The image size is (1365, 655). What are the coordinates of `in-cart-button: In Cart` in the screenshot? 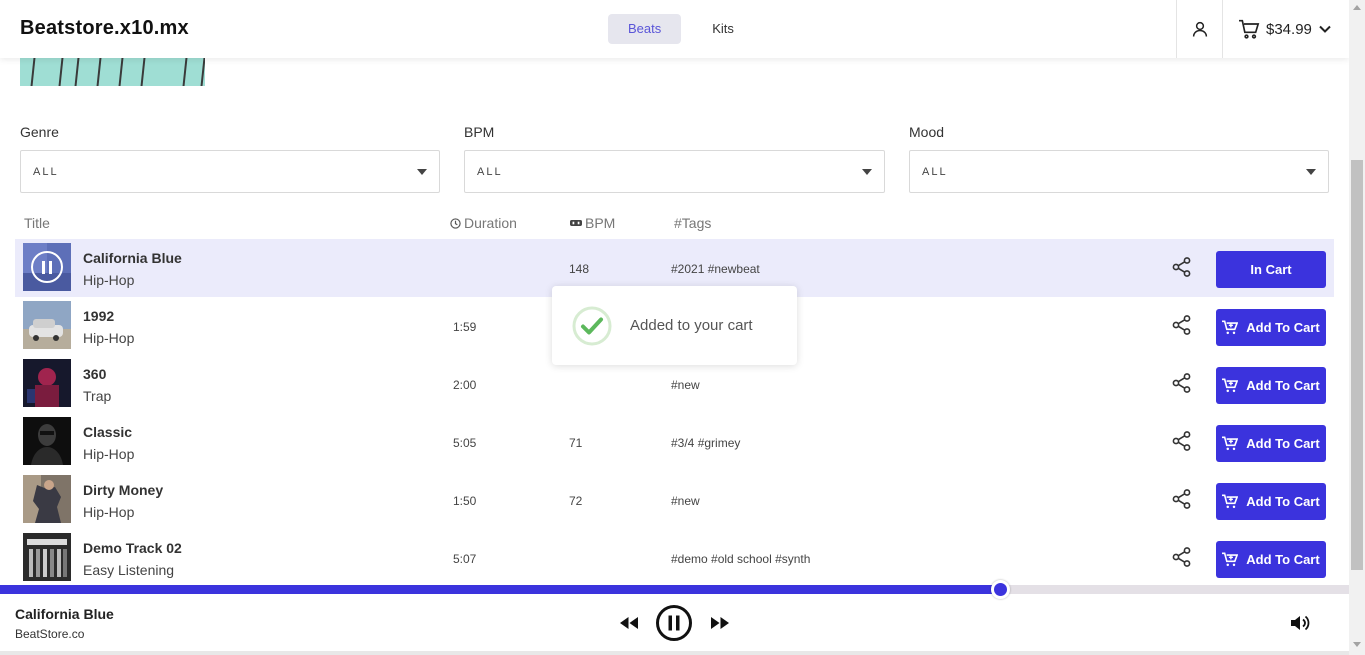 It's located at (1271, 269).